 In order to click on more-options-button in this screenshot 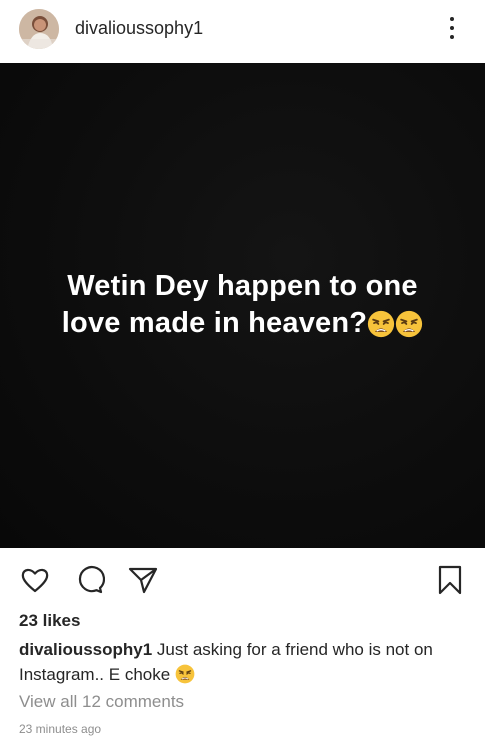, I will do `click(452, 28)`.